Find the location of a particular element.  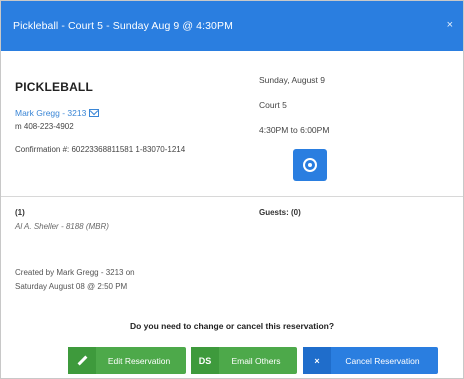

mail-icon is located at coordinates (94, 113).